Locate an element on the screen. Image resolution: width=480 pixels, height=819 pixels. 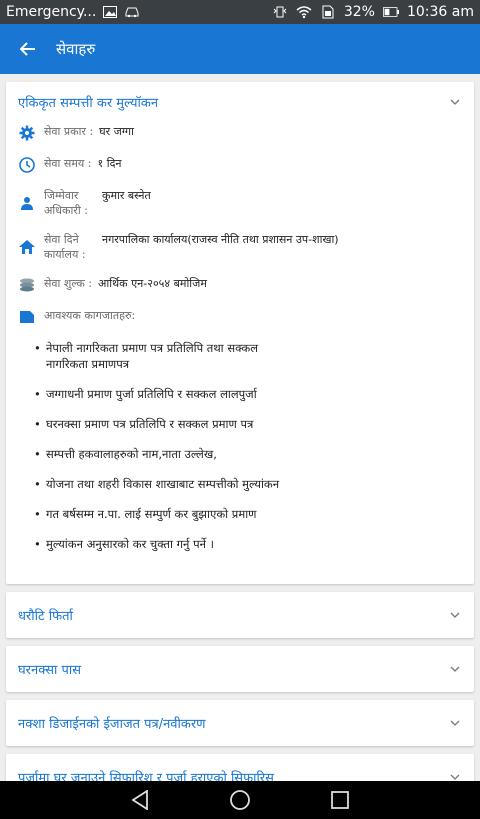
document-icon is located at coordinates (27, 317).